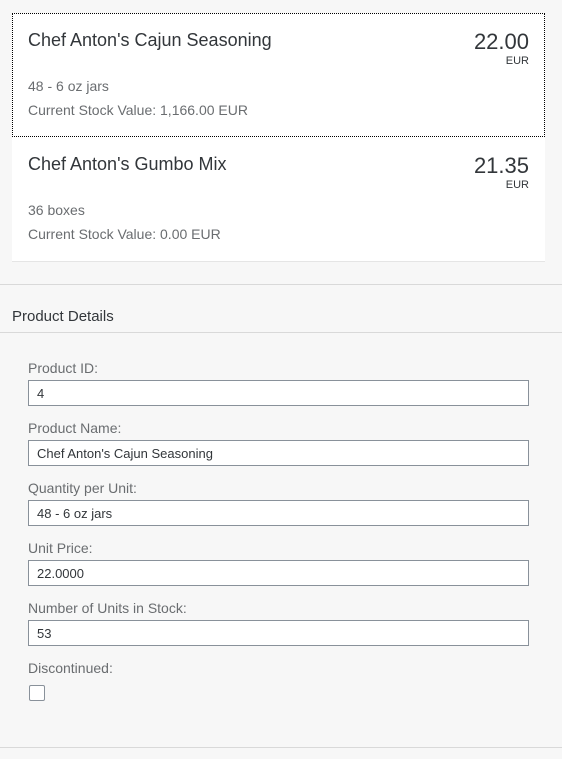  Describe the element at coordinates (68, 86) in the screenshot. I see `product-quantity-per-unit: 48 - 6 oz jars` at that location.